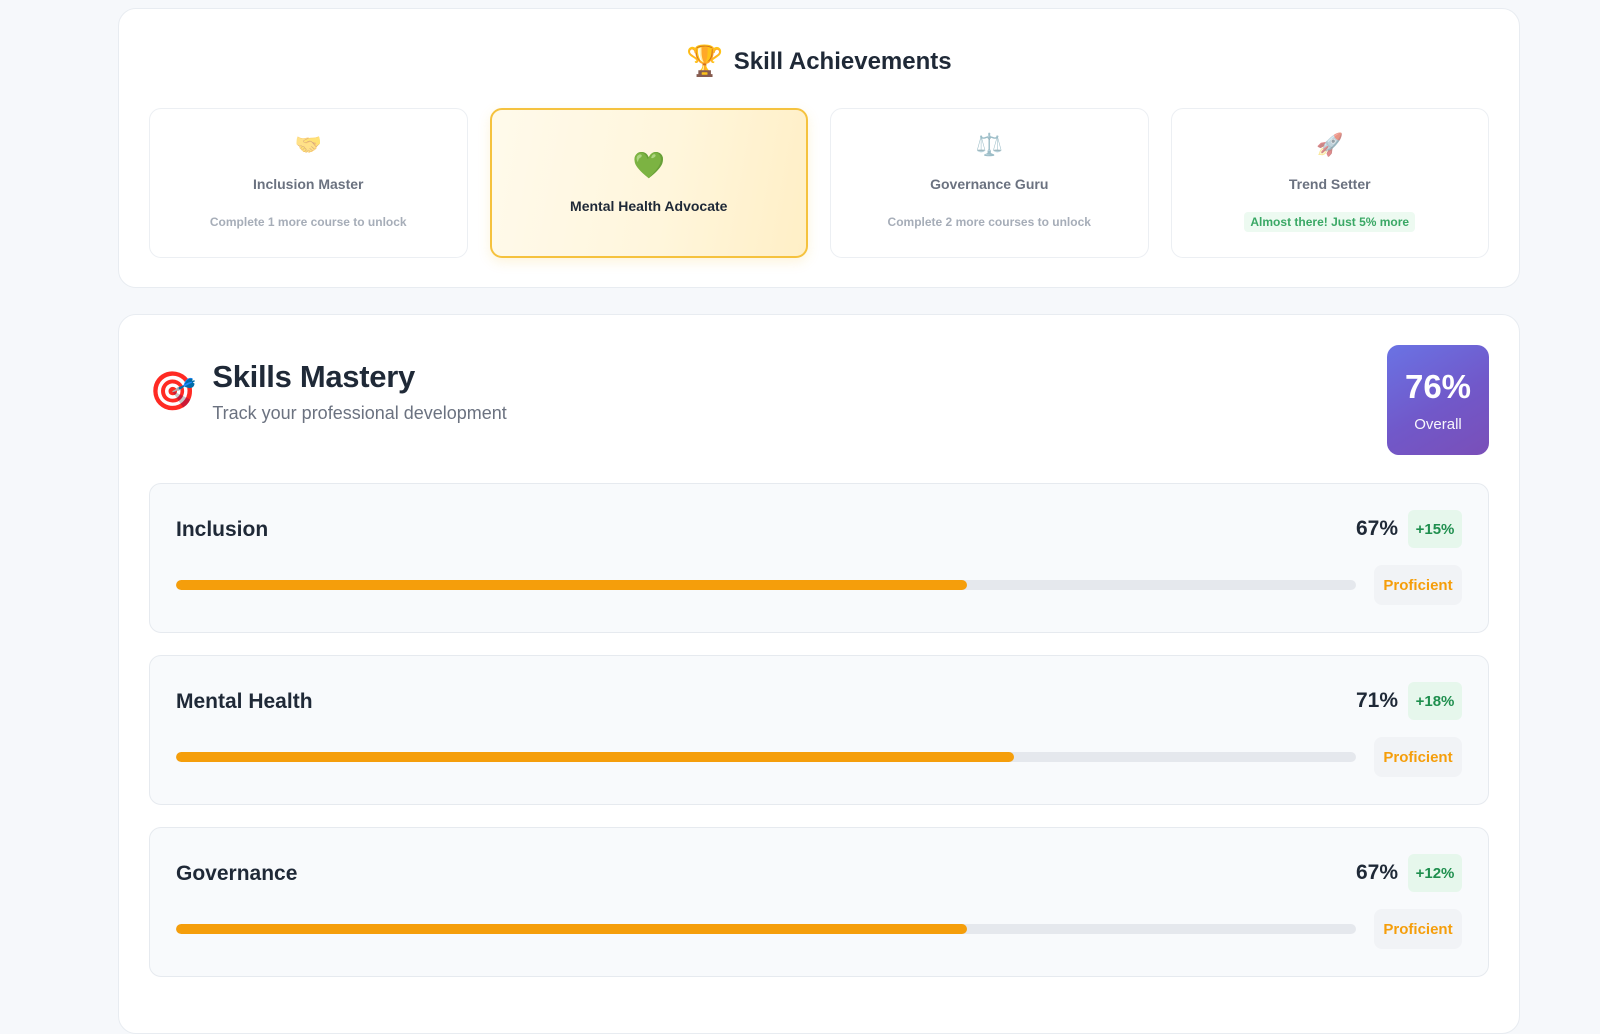  I want to click on skill-percent: 71%, so click(1376, 700).